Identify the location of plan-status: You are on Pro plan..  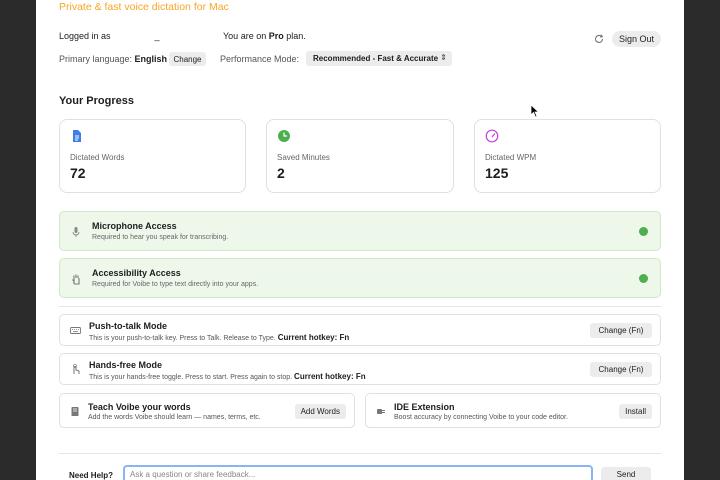
(264, 36).